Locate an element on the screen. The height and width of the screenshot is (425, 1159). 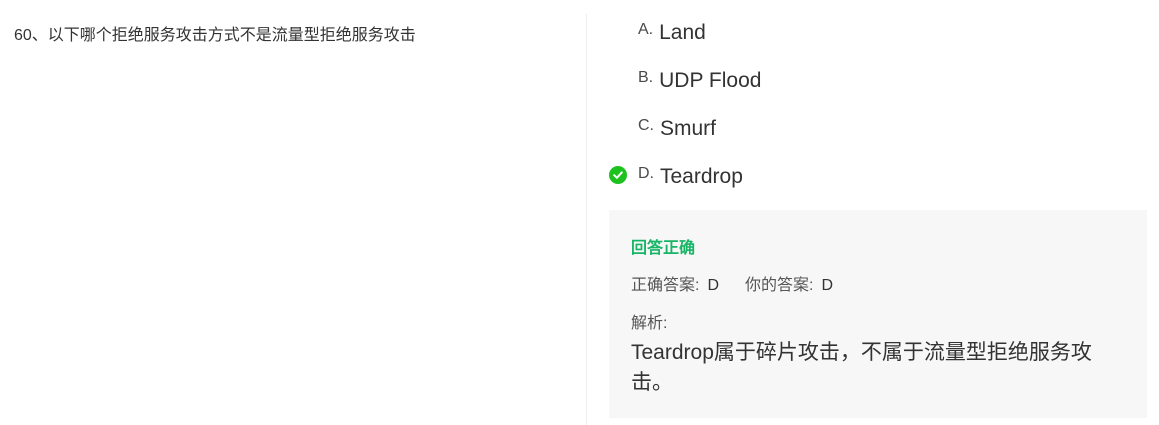
option-b: B. UDP Flood is located at coordinates (699, 82).